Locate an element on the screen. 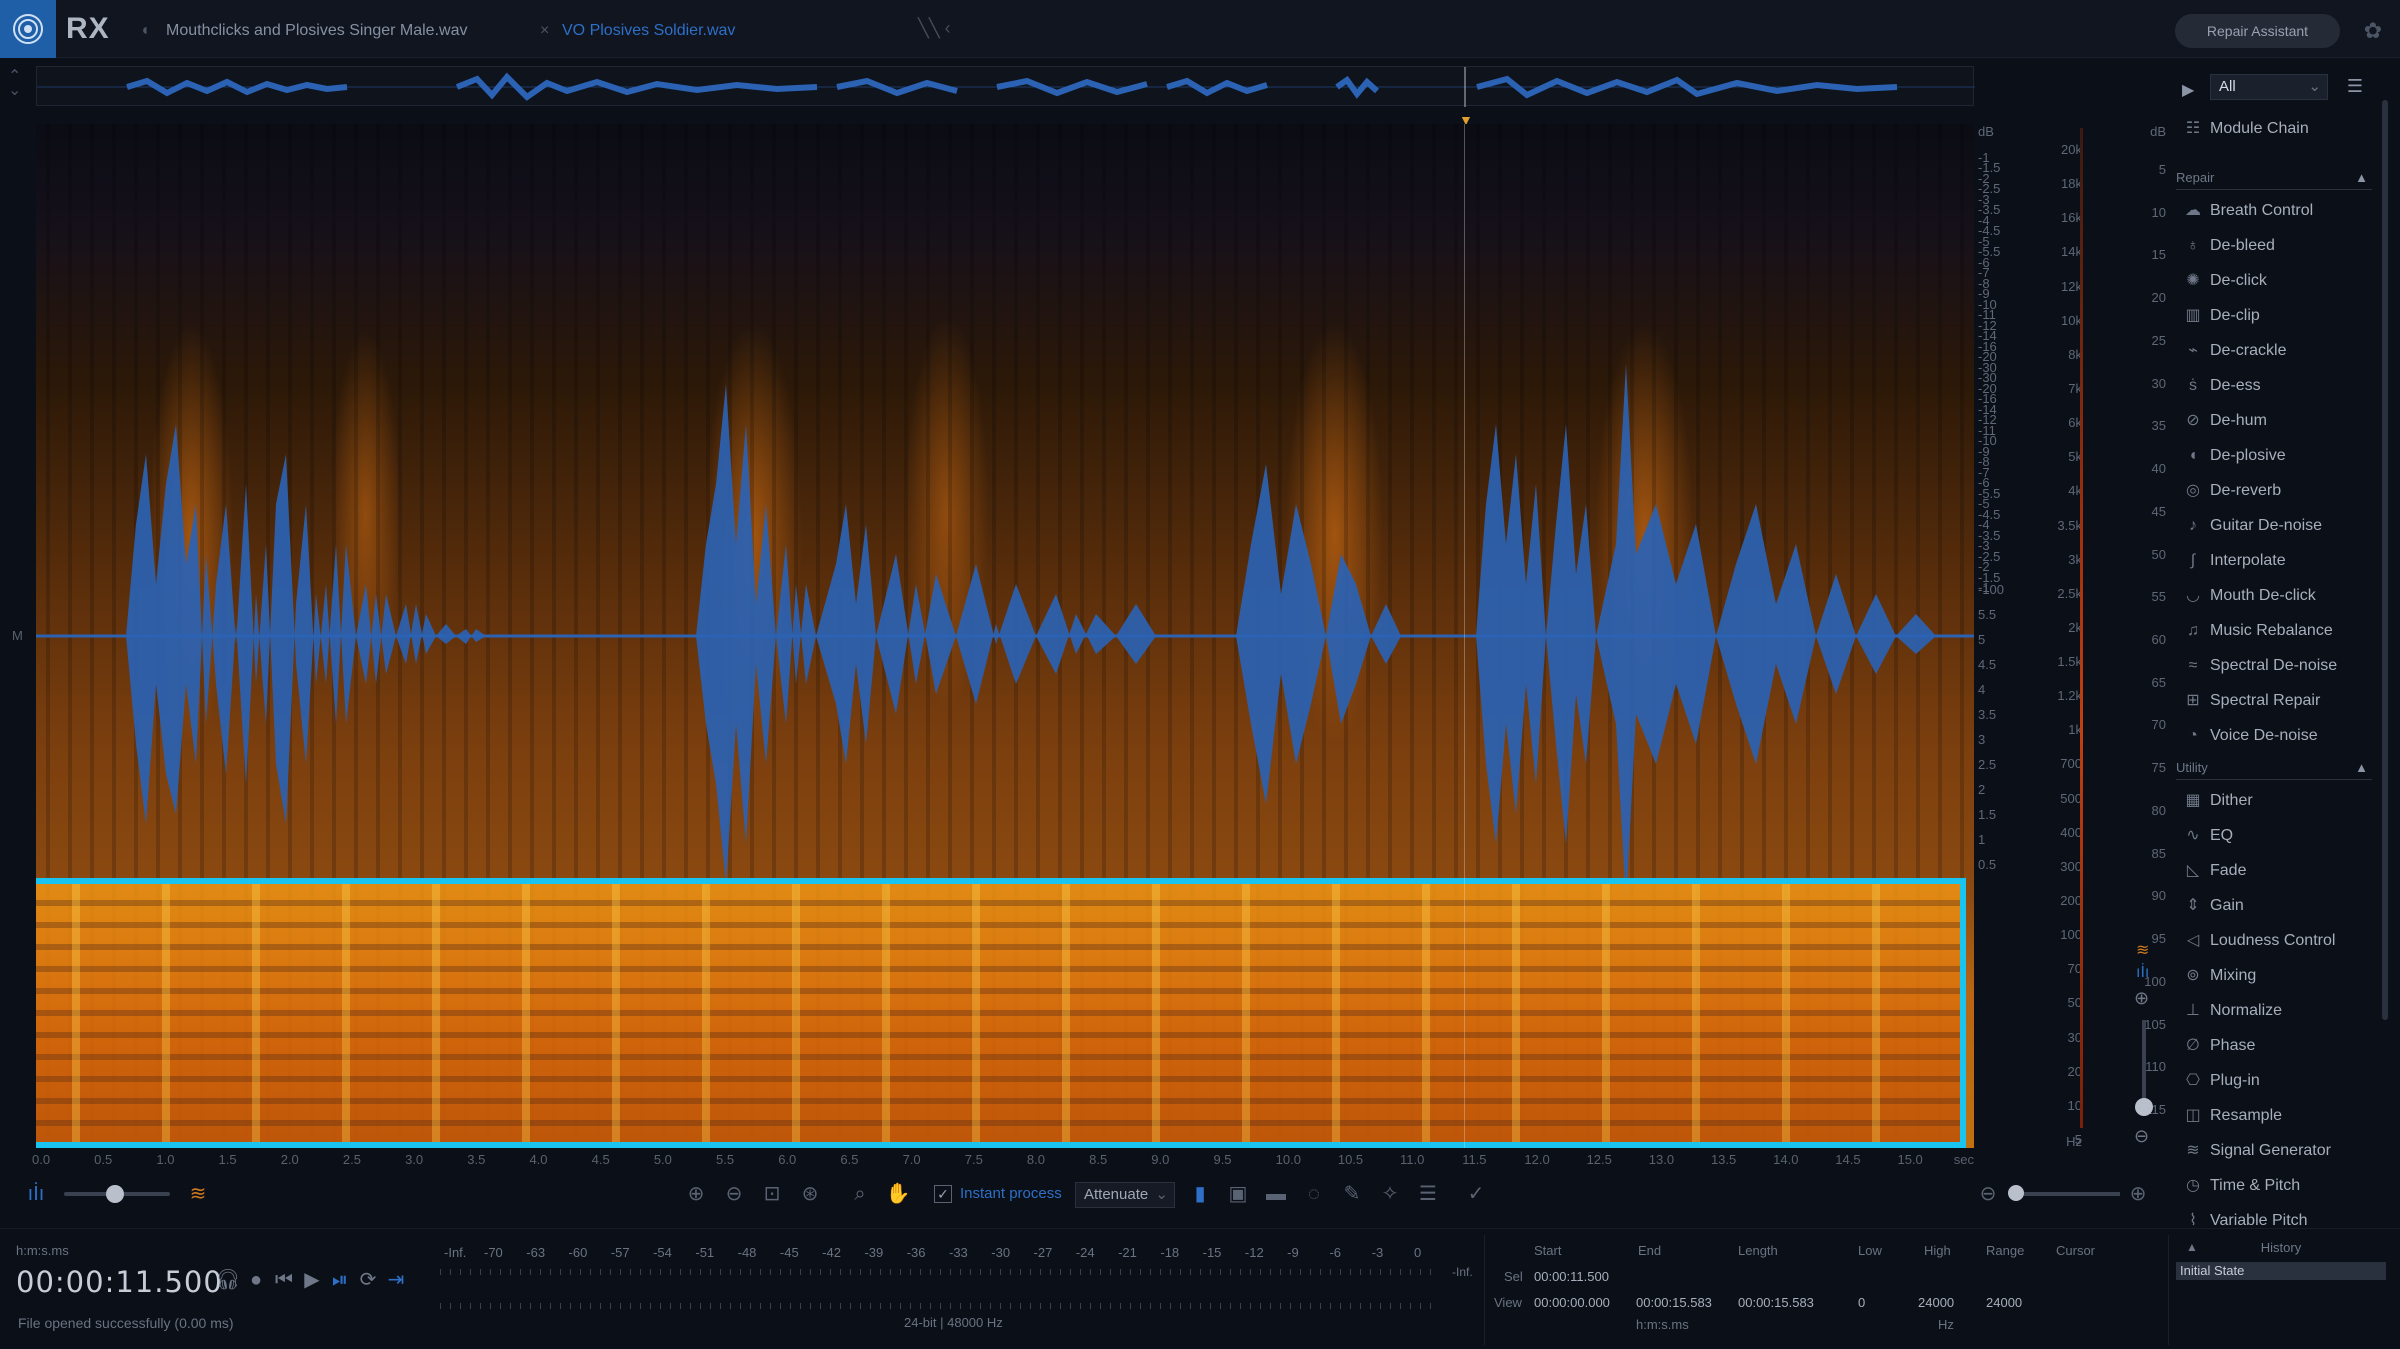  spectrogram-settings-icon: ≋ is located at coordinates (2142, 950).